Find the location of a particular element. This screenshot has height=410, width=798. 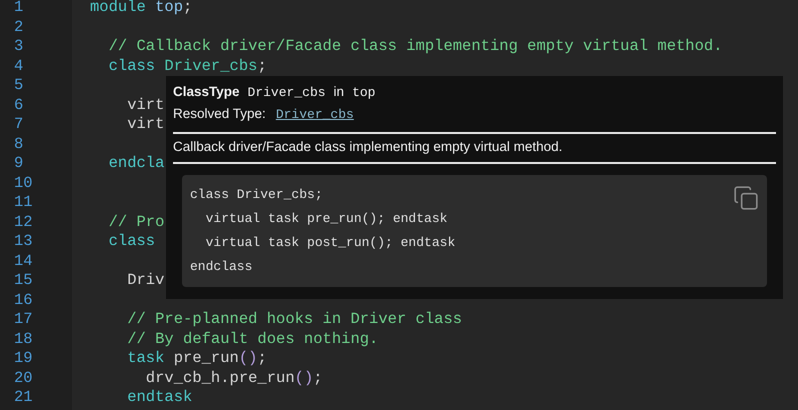

symbol-name: Driver_cbs is located at coordinates (287, 93).